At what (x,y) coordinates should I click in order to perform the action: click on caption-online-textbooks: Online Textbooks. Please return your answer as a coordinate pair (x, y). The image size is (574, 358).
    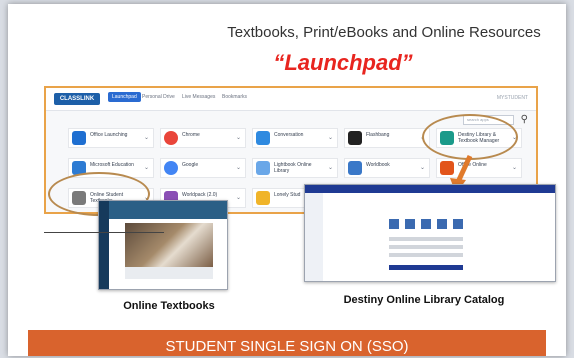
    Looking at the image, I should click on (169, 306).